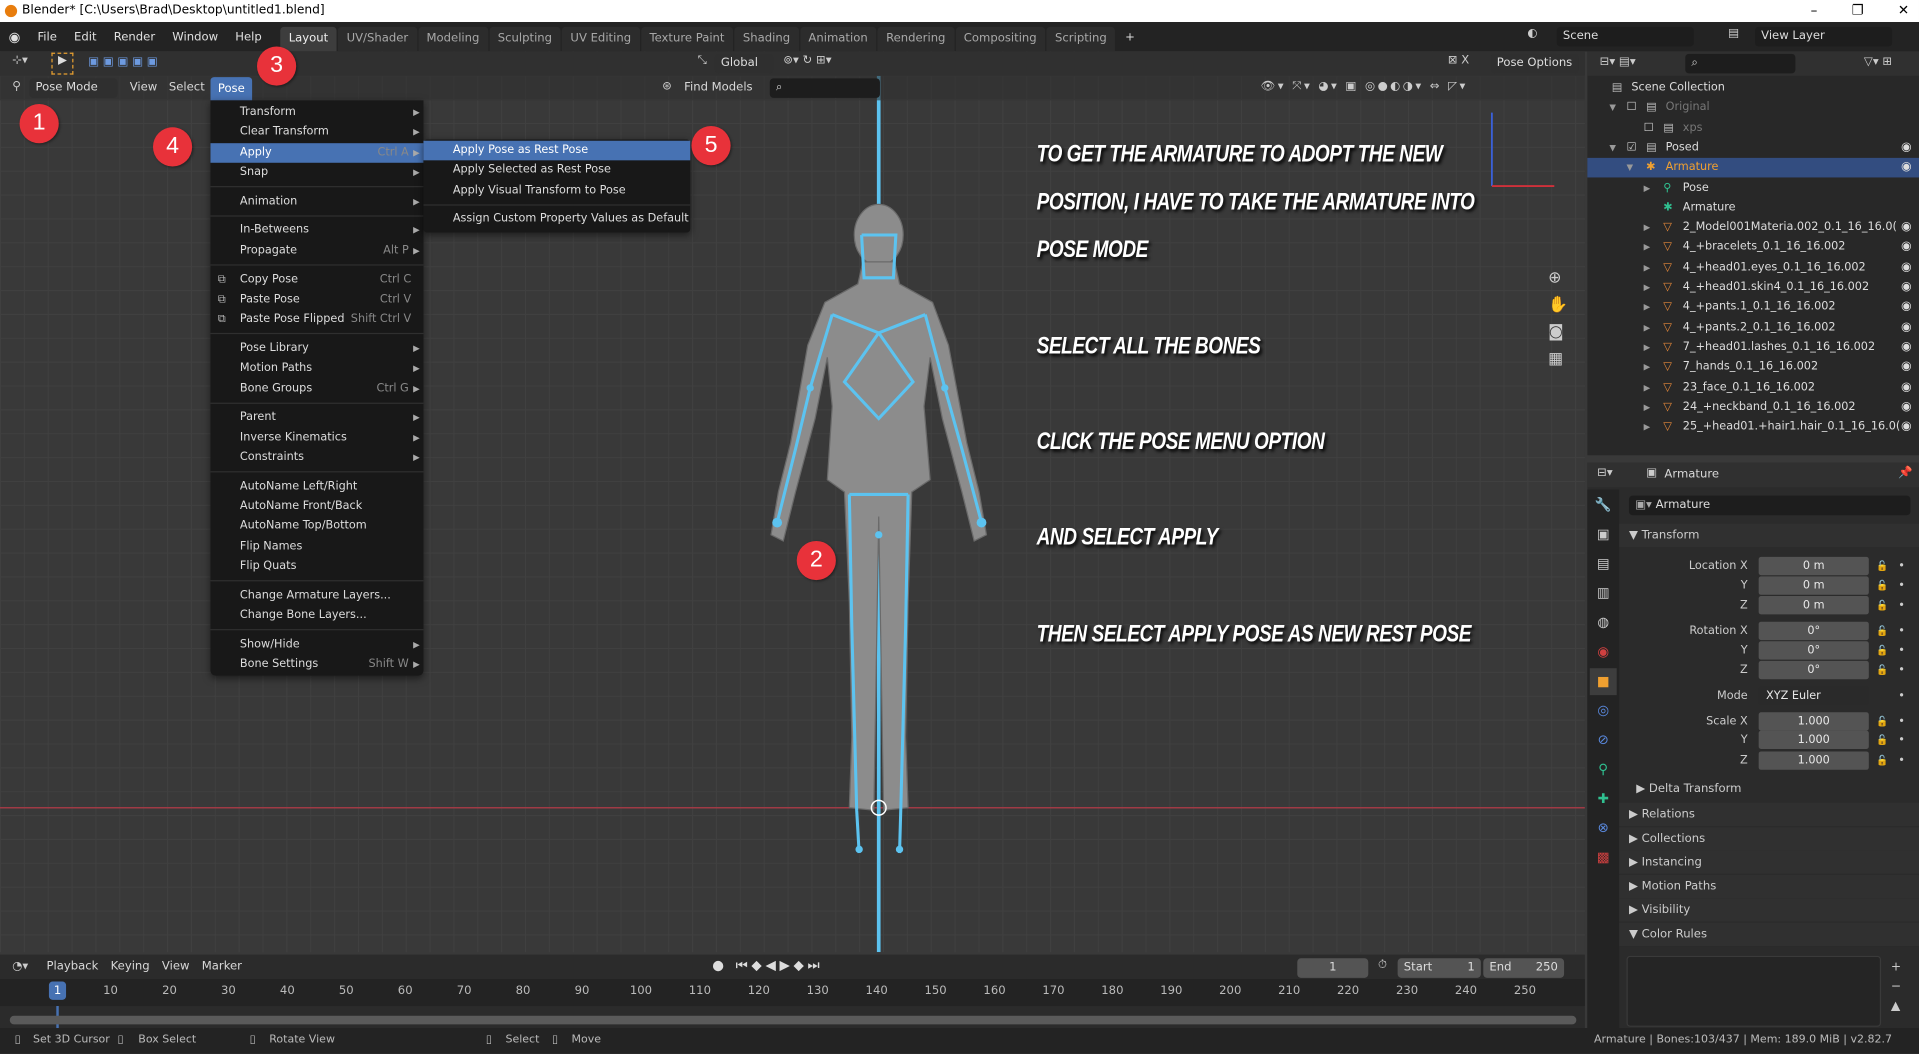 The height and width of the screenshot is (1054, 1919). What do you see at coordinates (556, 191) in the screenshot?
I see `menu-item-apply-visual-transform-to-pose: Apply Visual Transform to Pose` at bounding box center [556, 191].